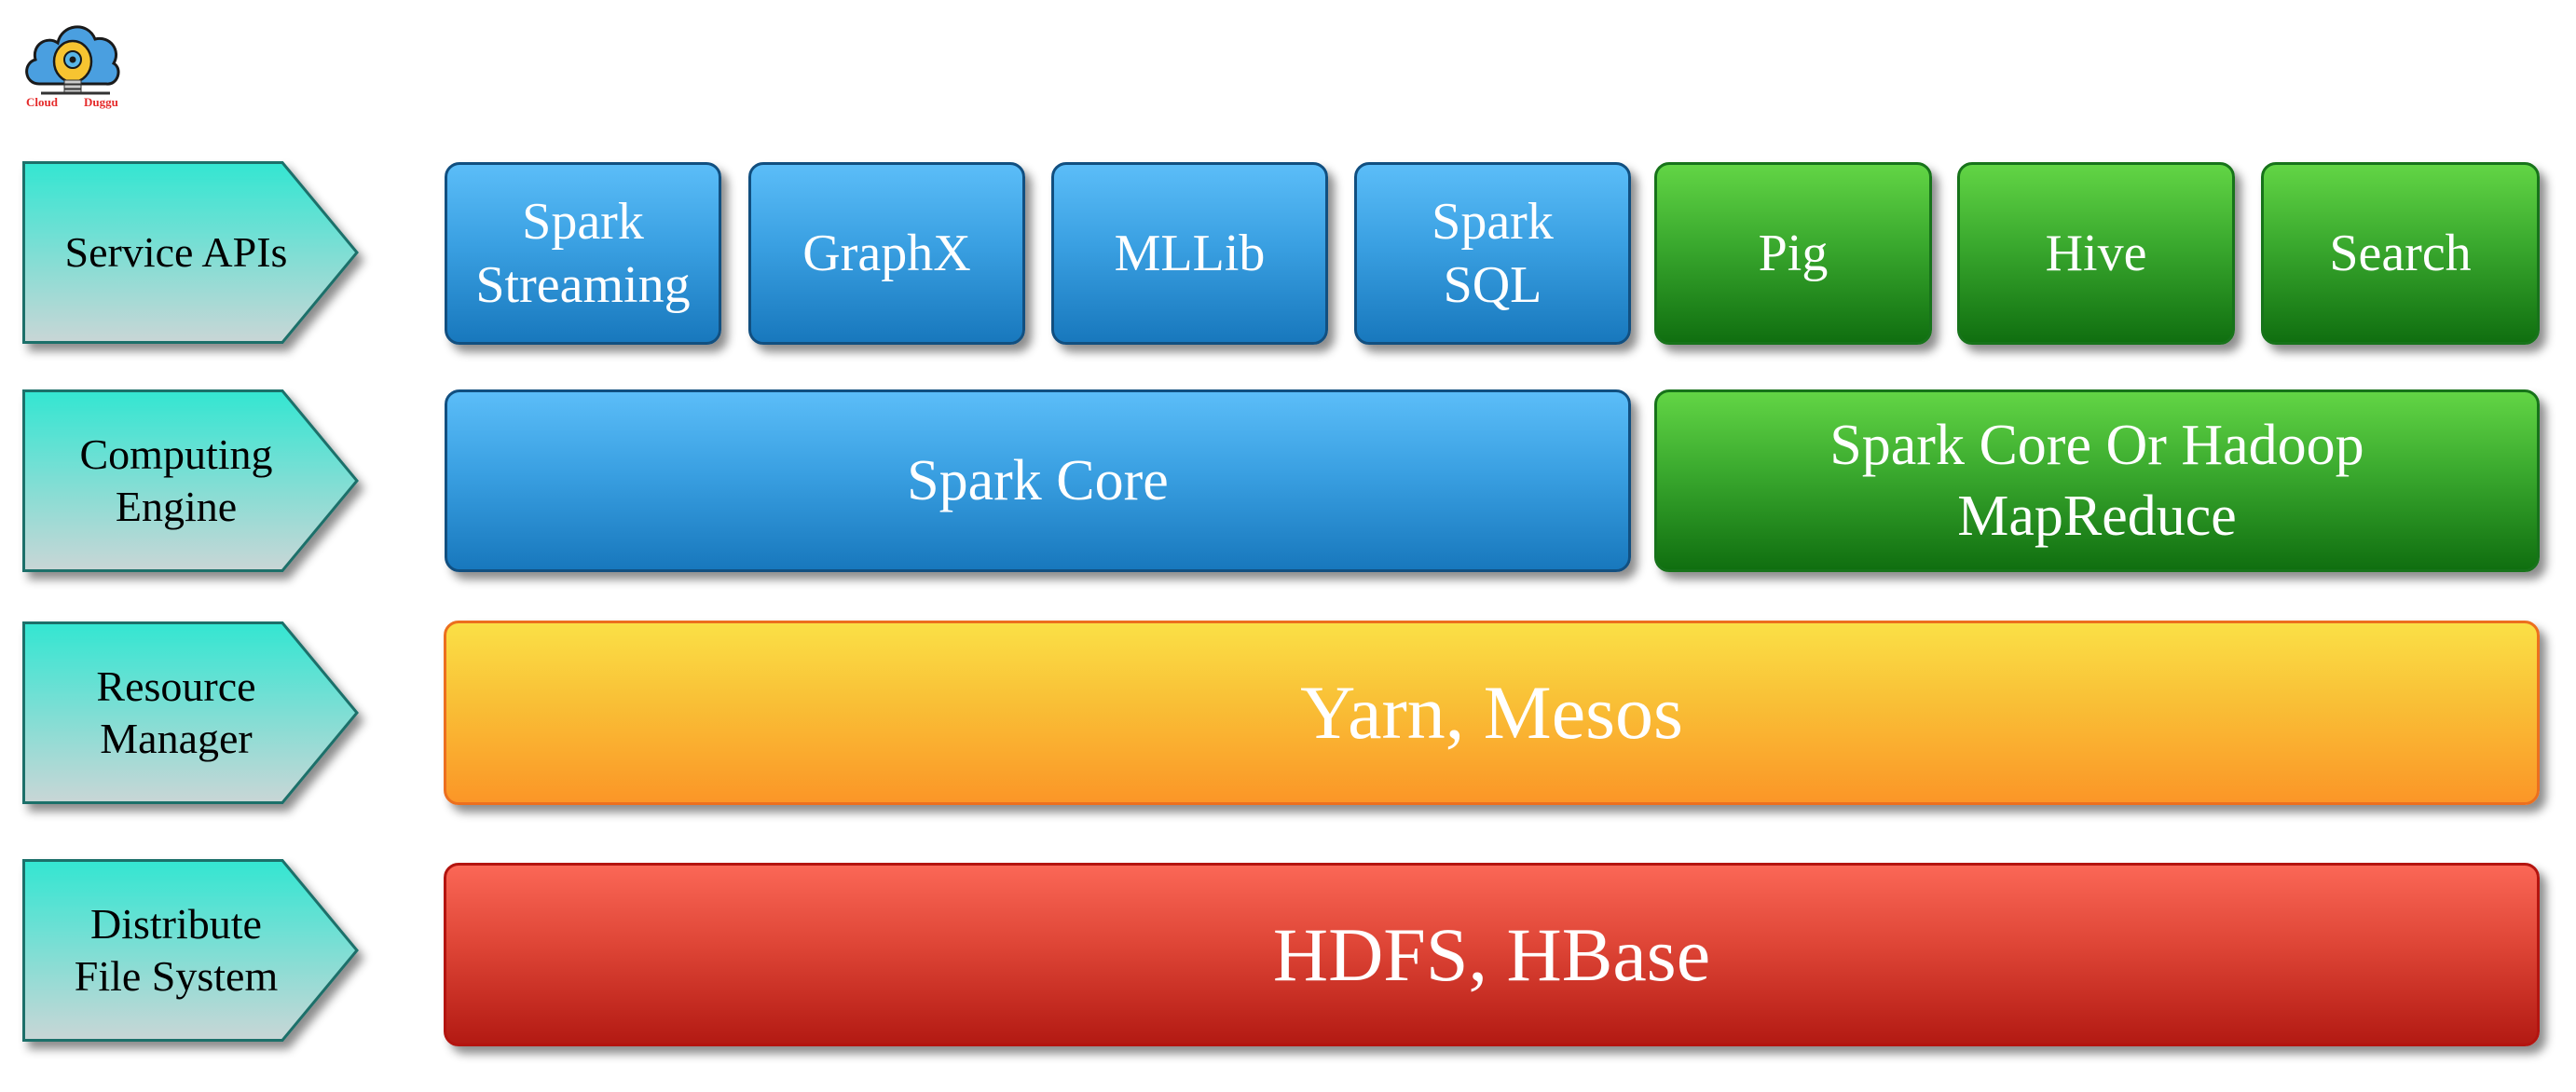 The width and height of the screenshot is (2576, 1092). I want to click on layer-label-computing-engine: Computing Engine, so click(191, 480).